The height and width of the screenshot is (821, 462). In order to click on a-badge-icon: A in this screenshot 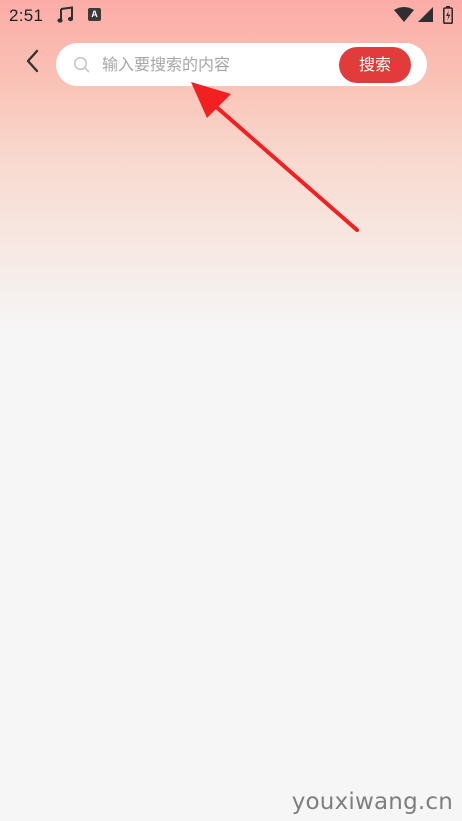, I will do `click(94, 14)`.